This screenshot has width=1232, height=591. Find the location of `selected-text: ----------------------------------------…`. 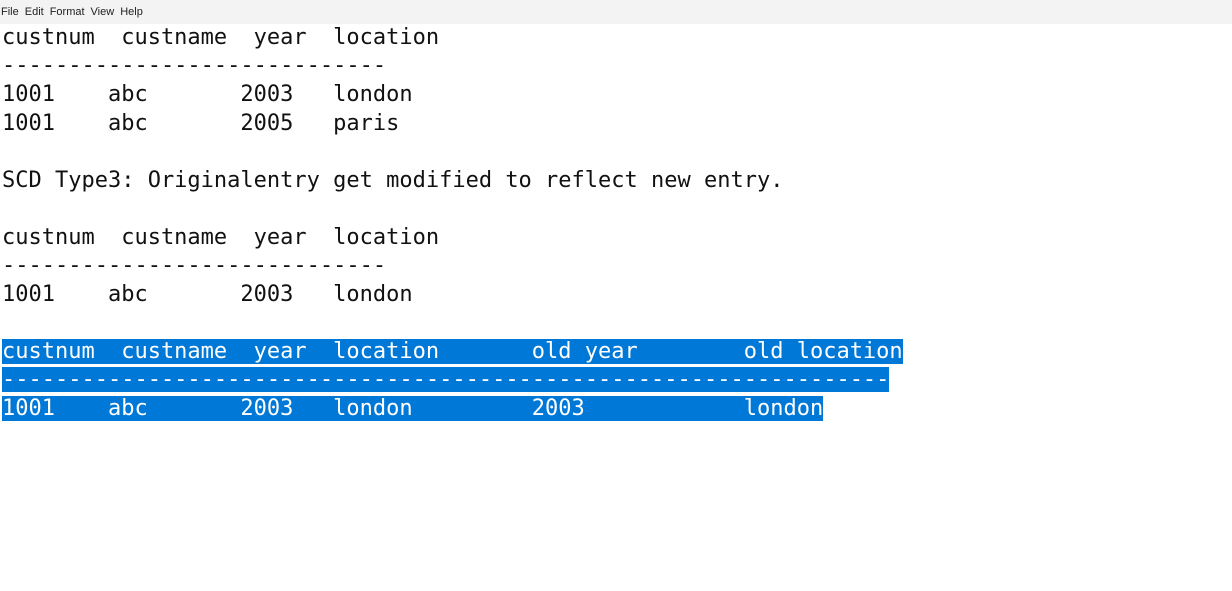

selected-text: ----------------------------------------… is located at coordinates (446, 379).